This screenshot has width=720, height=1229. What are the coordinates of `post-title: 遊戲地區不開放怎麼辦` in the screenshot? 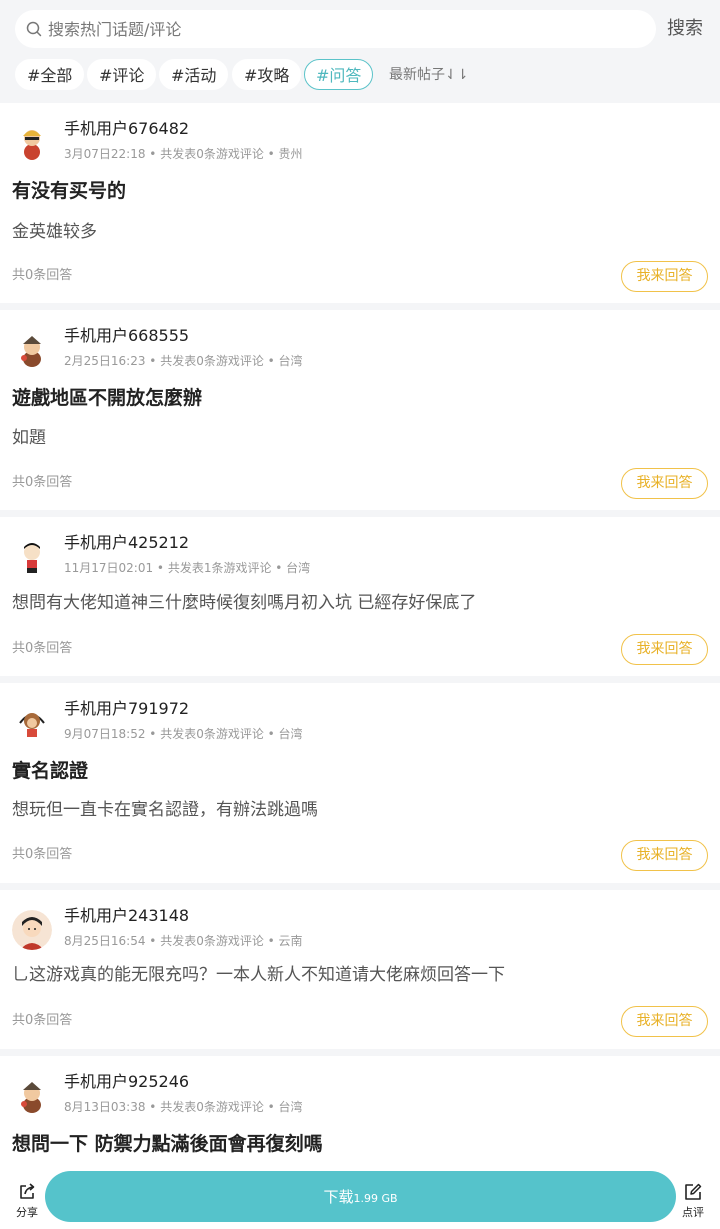 It's located at (107, 398).